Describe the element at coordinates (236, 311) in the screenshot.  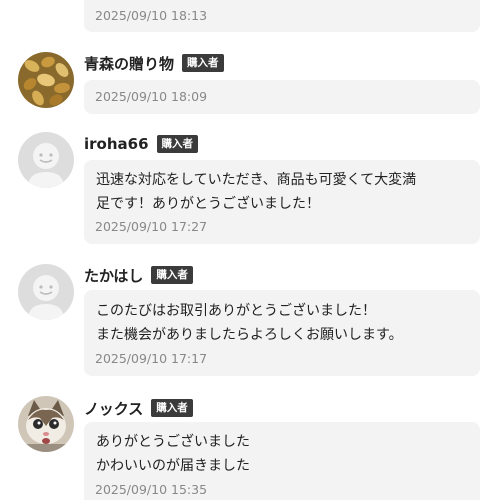
I see `review-message-line: このたびはお取引ありがとうございました！` at that location.